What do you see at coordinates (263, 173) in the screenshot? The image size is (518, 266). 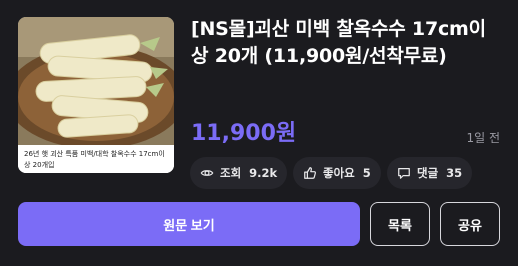 I see `views-count: 9.2k` at bounding box center [263, 173].